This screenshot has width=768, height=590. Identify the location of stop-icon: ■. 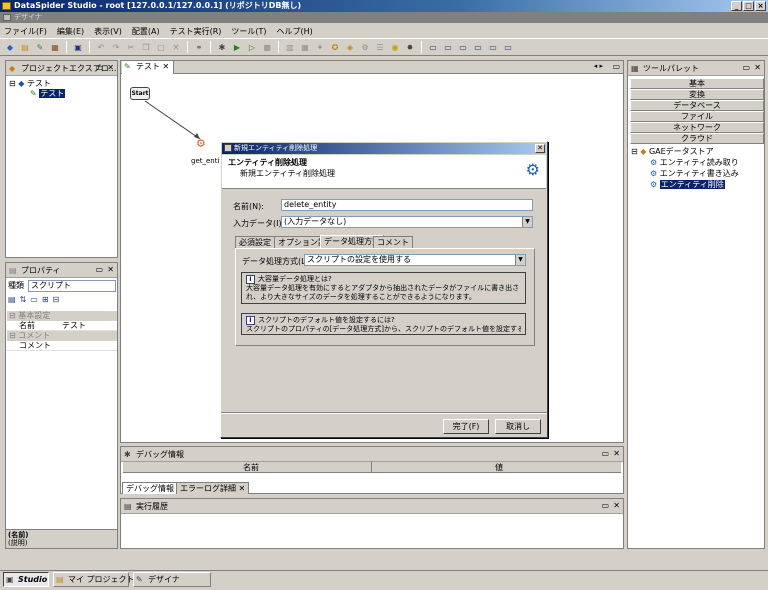
(267, 47).